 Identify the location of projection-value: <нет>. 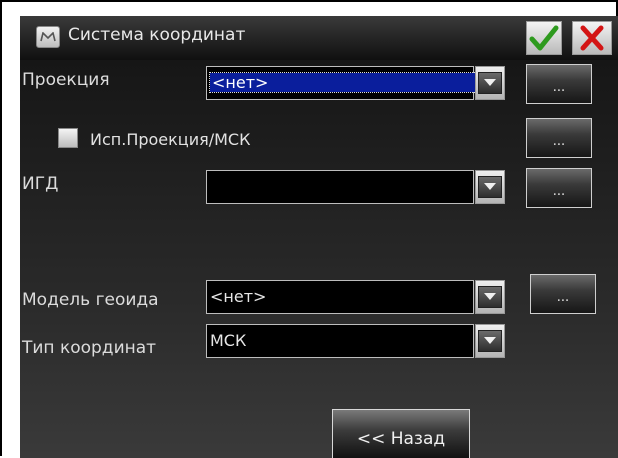
(357, 82).